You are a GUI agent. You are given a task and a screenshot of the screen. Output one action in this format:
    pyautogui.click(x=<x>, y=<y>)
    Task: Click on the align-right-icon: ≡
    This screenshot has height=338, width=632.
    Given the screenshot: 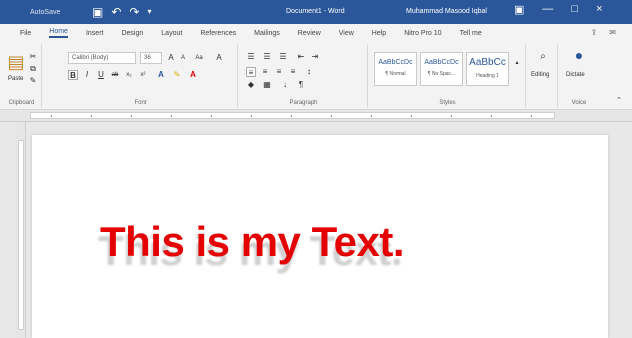 What is the action you would take?
    pyautogui.click(x=279, y=72)
    